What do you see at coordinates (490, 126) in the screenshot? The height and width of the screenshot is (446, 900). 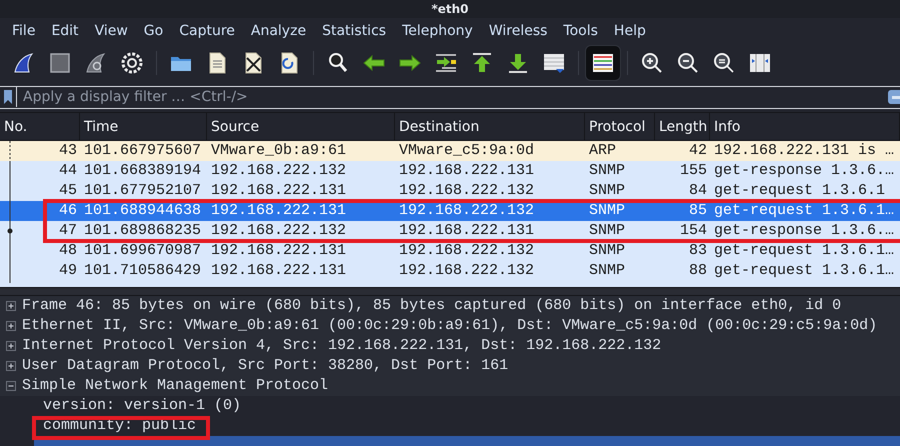 I see `column-header: Destination` at bounding box center [490, 126].